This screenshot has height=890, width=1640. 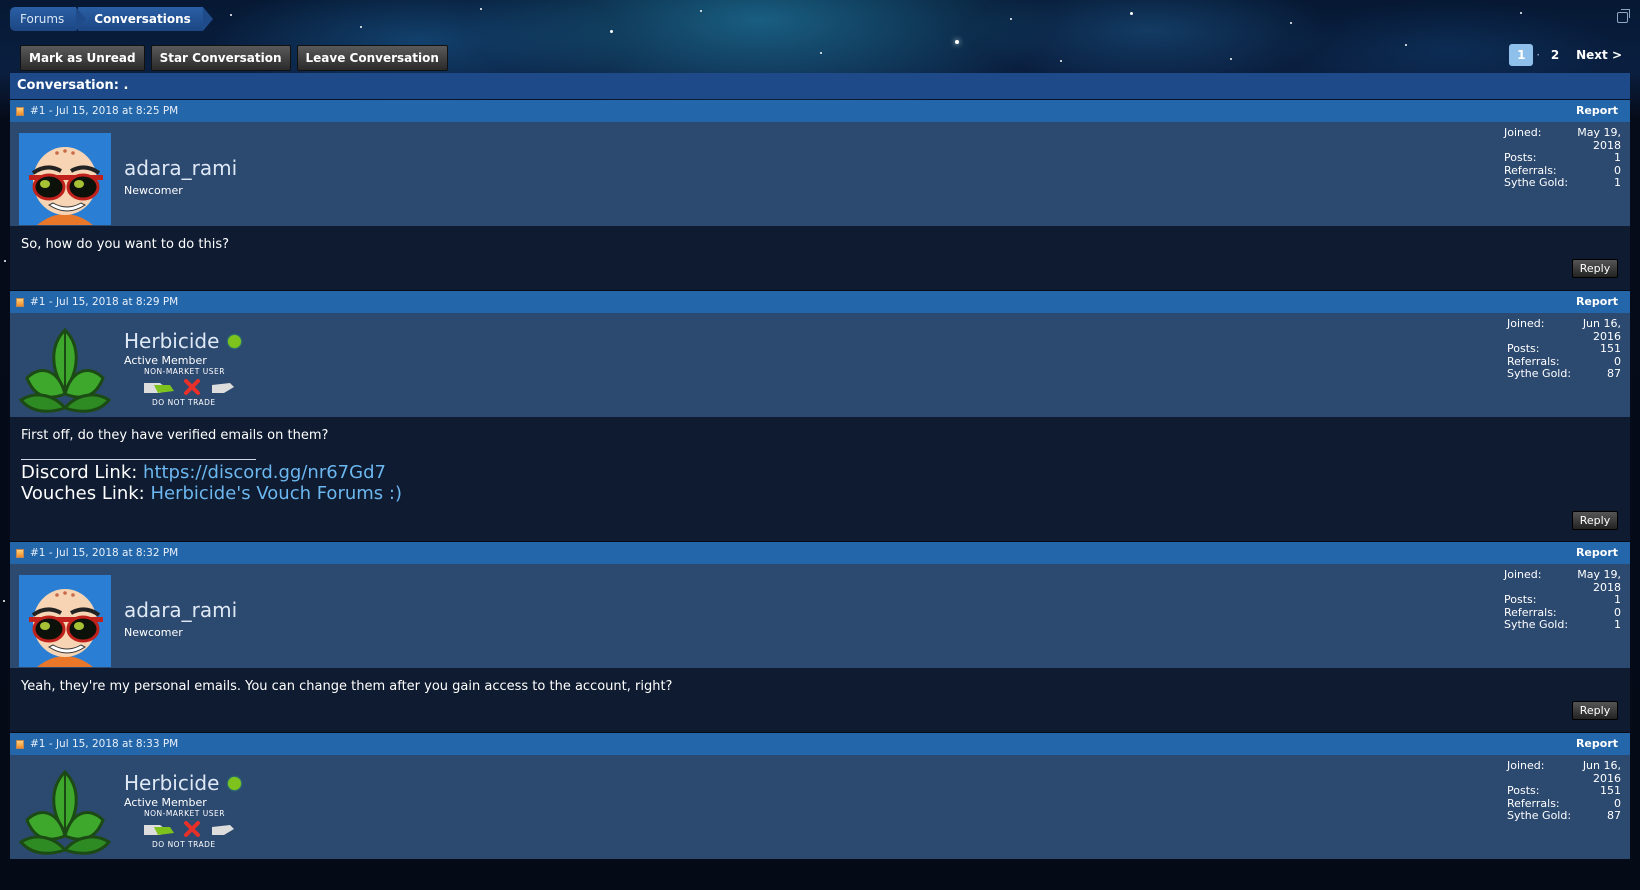 I want to click on vouches-label: Vouches Link:, so click(x=86, y=493).